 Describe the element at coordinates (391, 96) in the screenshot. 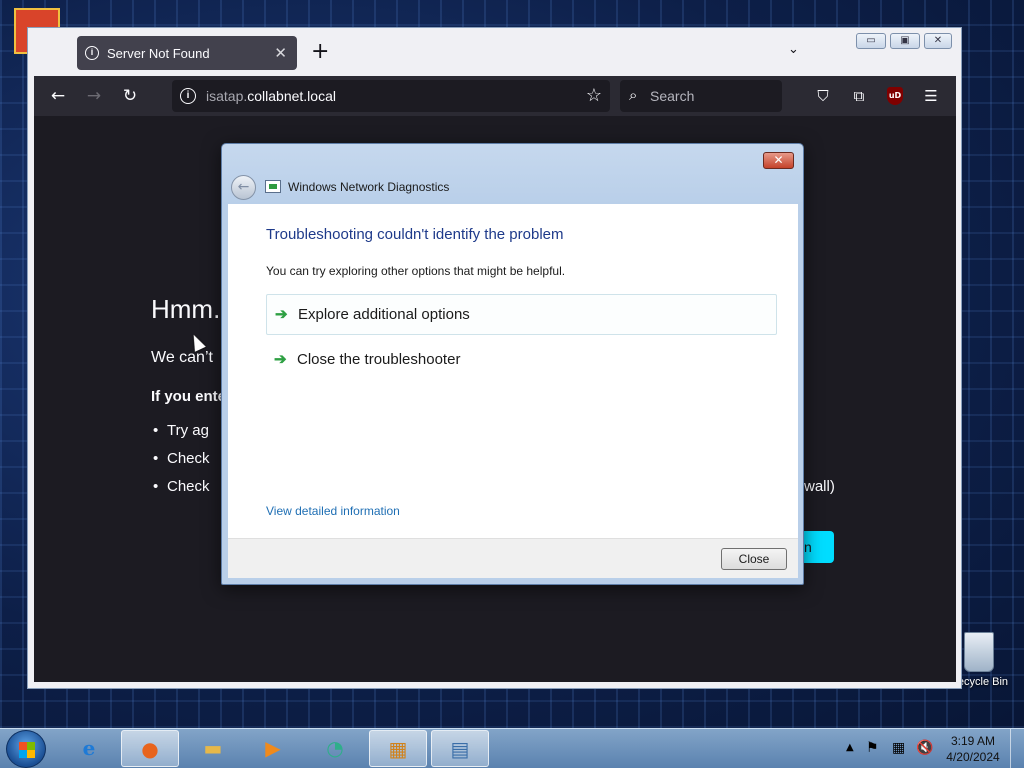

I see `url-bar: i isatap.collabnet.local ☆` at that location.